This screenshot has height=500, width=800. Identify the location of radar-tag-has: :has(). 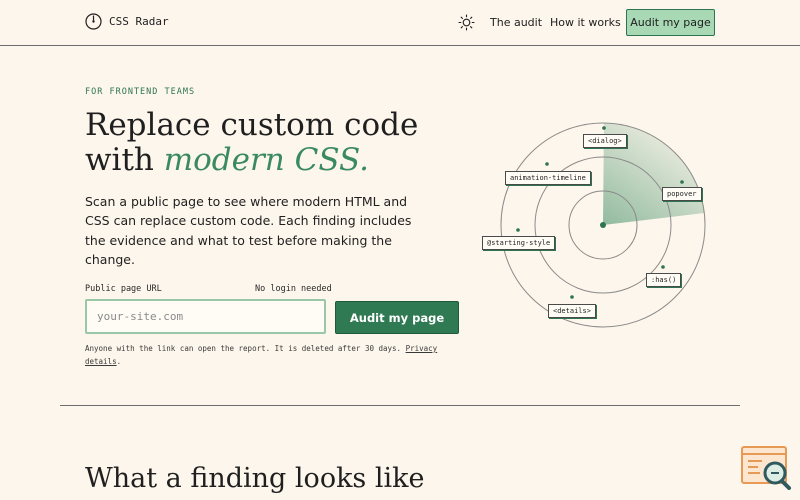
(664, 280).